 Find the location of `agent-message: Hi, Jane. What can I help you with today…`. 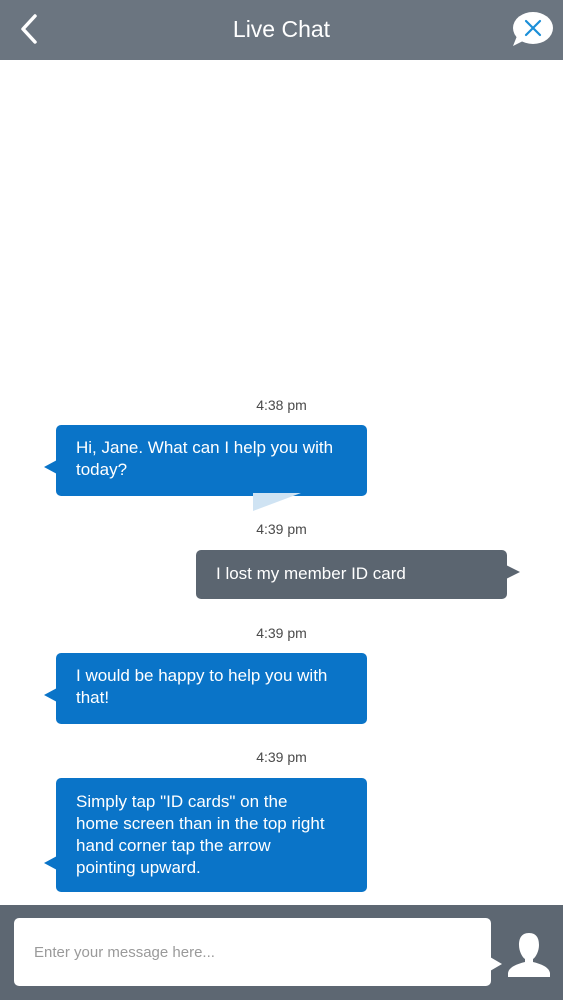

agent-message: Hi, Jane. What can I help you with today… is located at coordinates (205, 460).